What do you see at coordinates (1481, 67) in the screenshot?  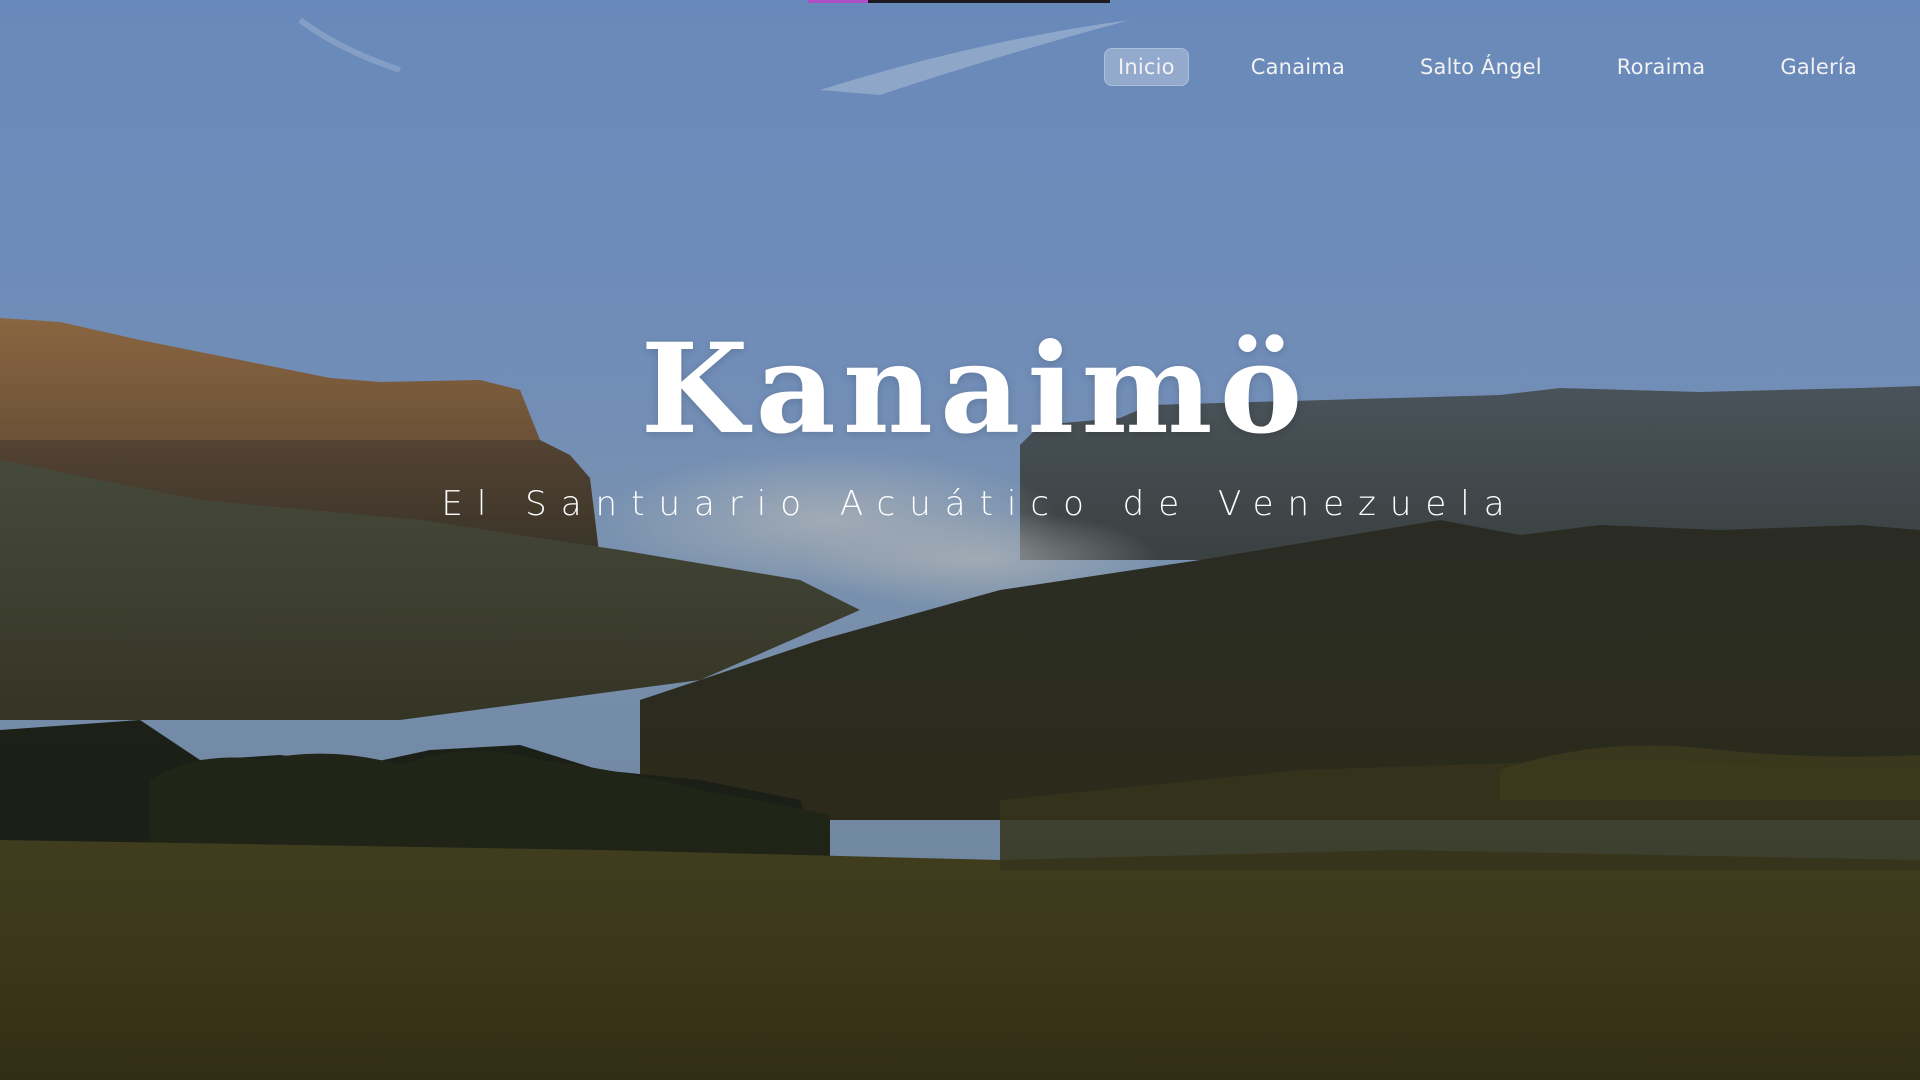 I see `nav-item-salto-angel: Salto Ángel` at bounding box center [1481, 67].